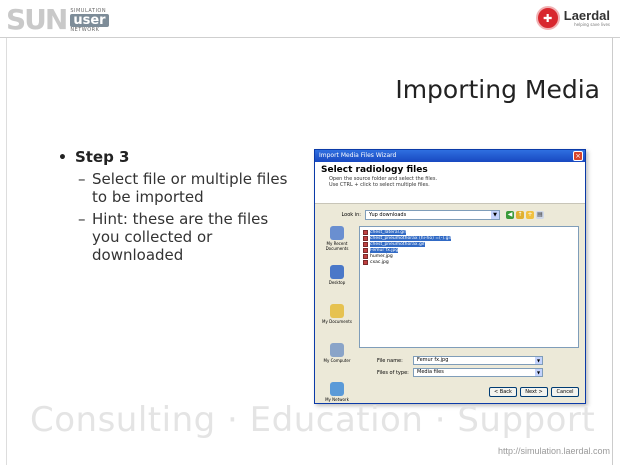  I want to click on next-button: Next >, so click(534, 392).